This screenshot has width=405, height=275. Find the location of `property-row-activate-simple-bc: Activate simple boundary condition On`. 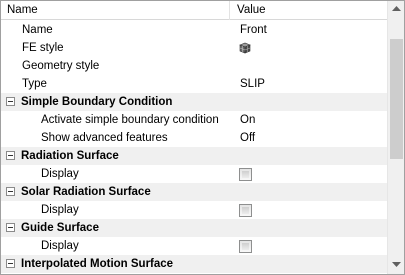

property-row-activate-simple-bc: Activate simple boundary condition On is located at coordinates (194, 120).